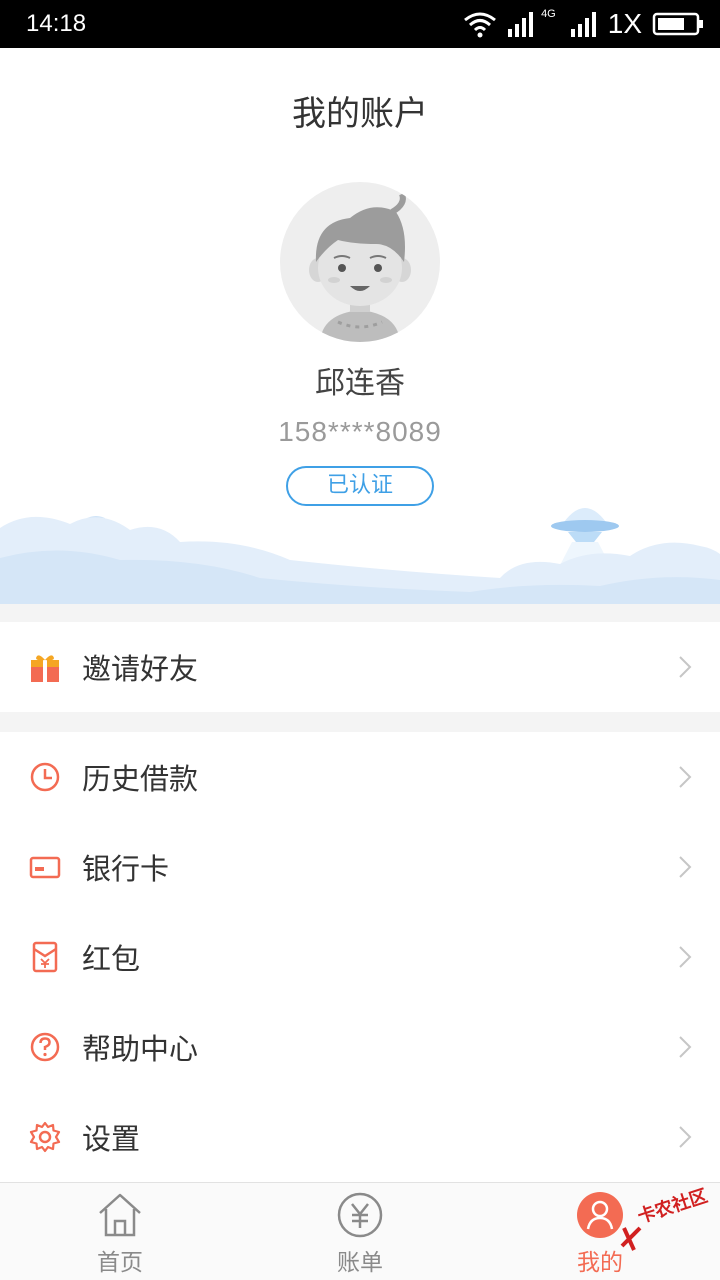 The height and width of the screenshot is (1280, 720). I want to click on avatar-illustration-icon, so click(360, 267).